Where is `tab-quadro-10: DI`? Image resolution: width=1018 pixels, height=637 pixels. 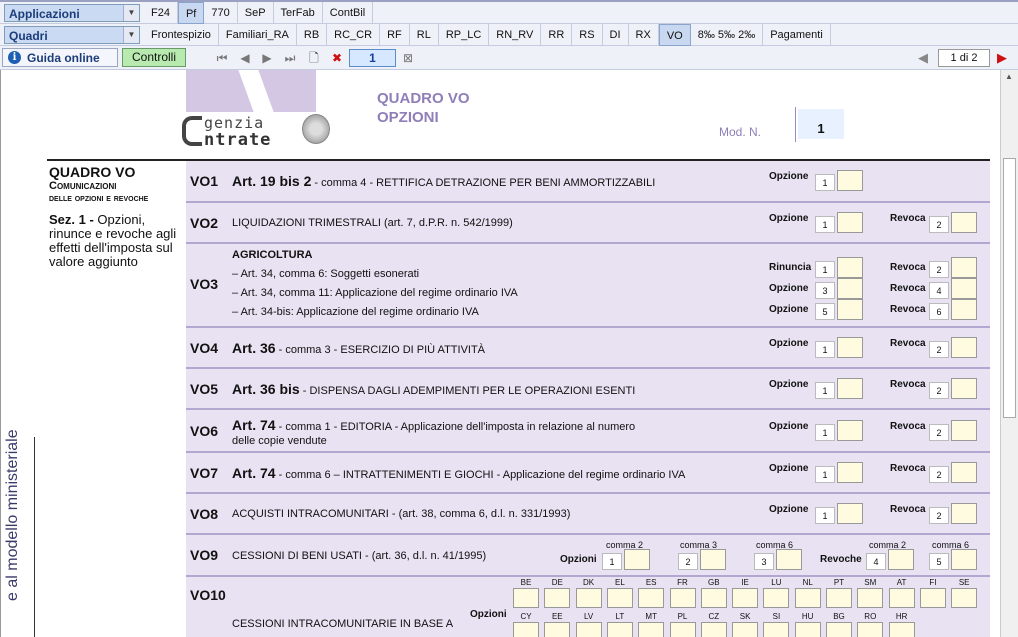 tab-quadro-10: DI is located at coordinates (616, 35).